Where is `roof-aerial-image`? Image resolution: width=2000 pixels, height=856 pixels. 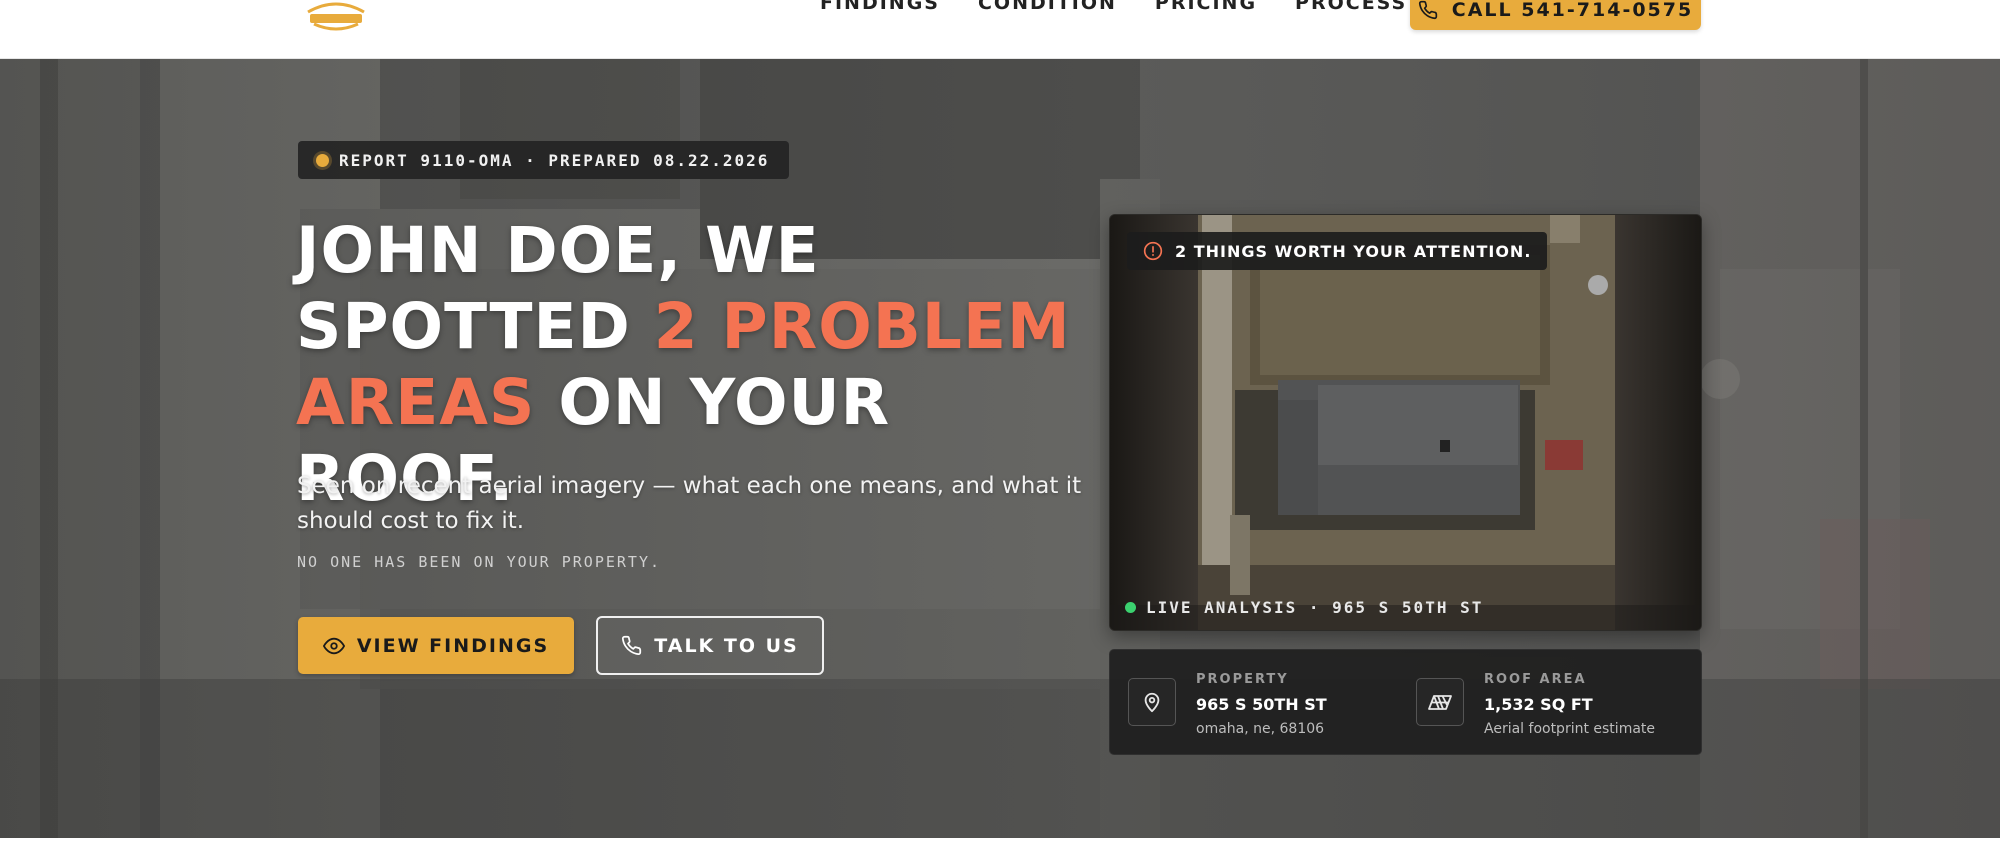 roof-aerial-image is located at coordinates (1405, 422).